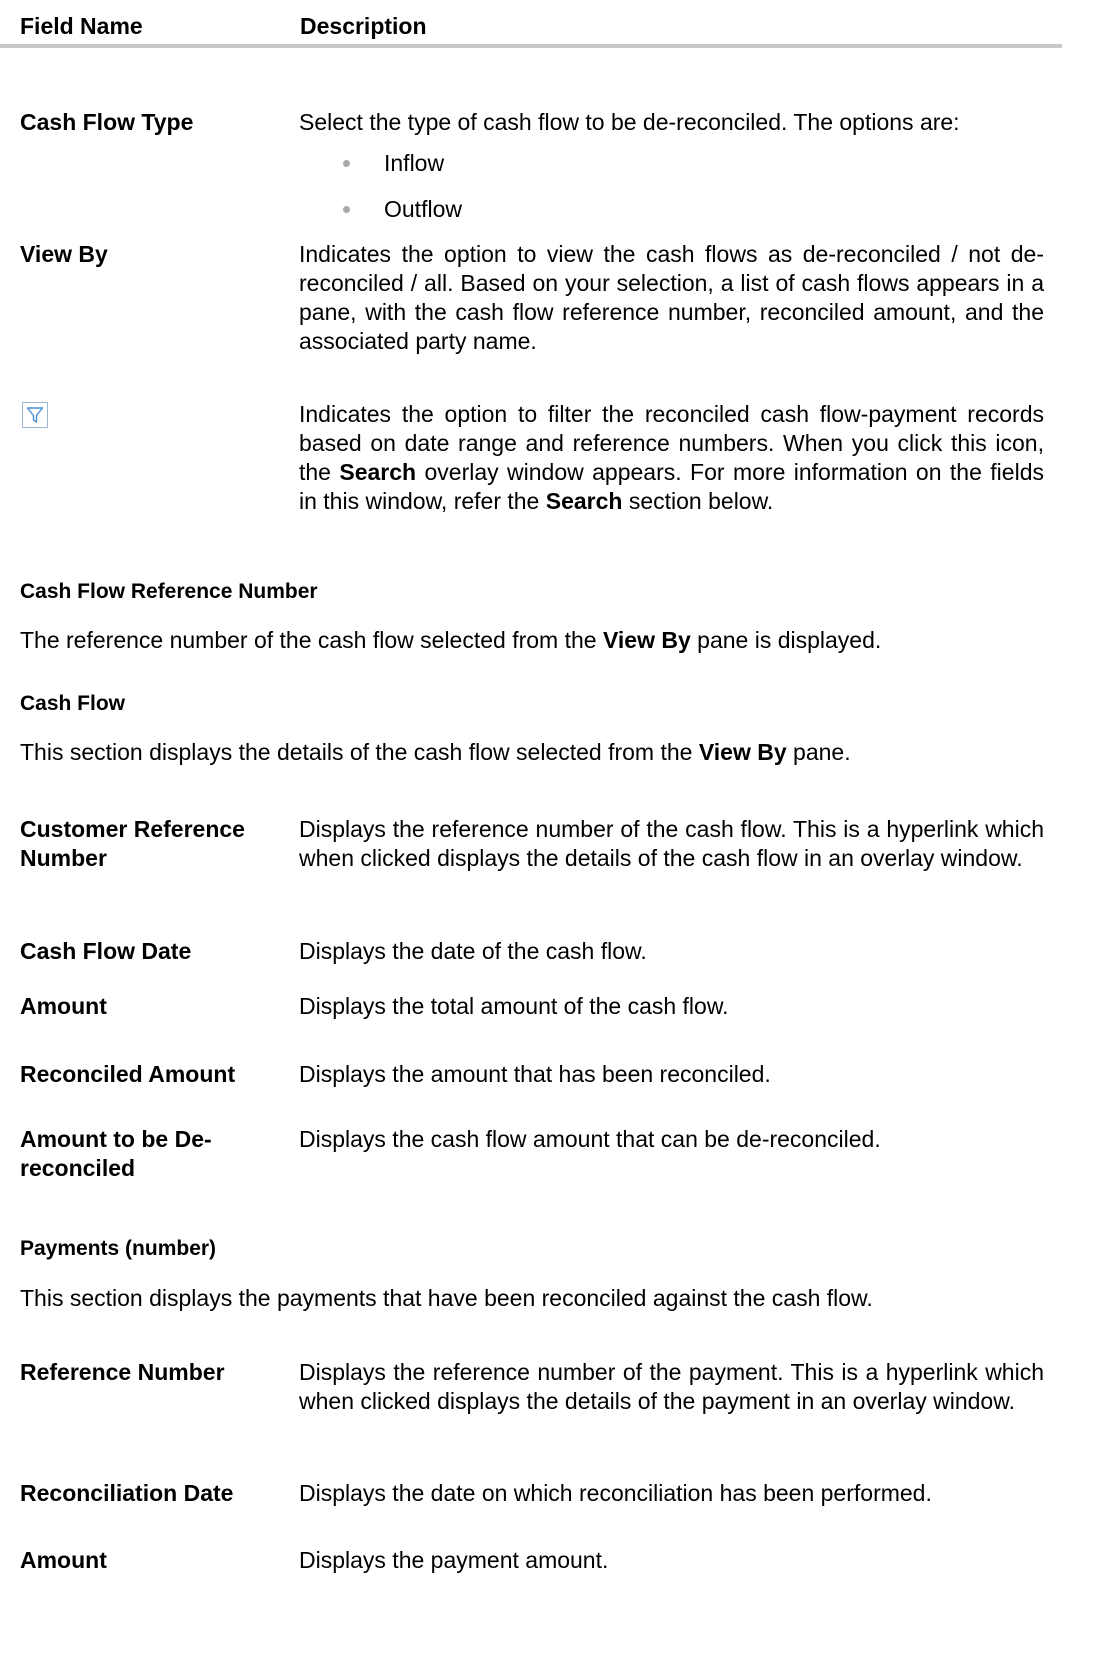  Describe the element at coordinates (132, 843) in the screenshot. I see `field-label: Customer Reference Number` at that location.